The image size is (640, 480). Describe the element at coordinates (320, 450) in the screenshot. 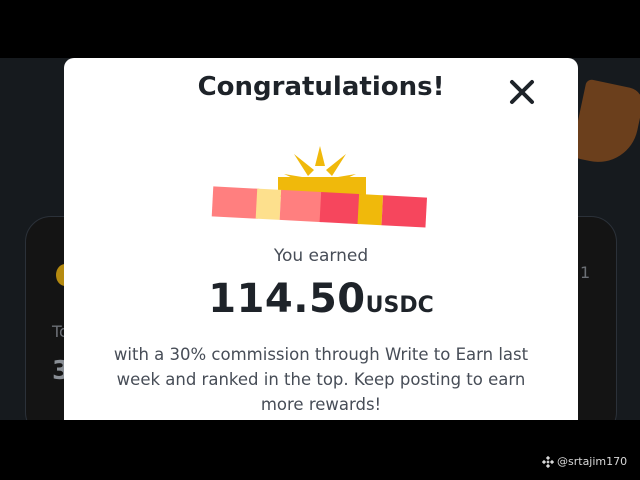

I see `bottom-letterbox` at that location.